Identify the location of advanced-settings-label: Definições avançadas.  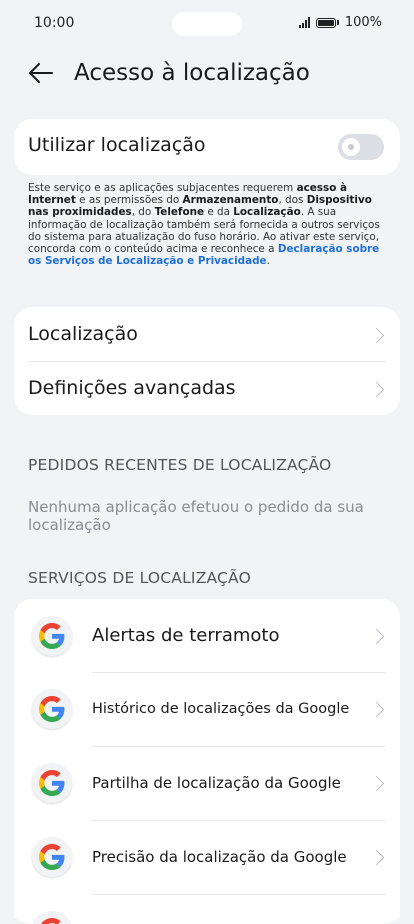
(132, 388).